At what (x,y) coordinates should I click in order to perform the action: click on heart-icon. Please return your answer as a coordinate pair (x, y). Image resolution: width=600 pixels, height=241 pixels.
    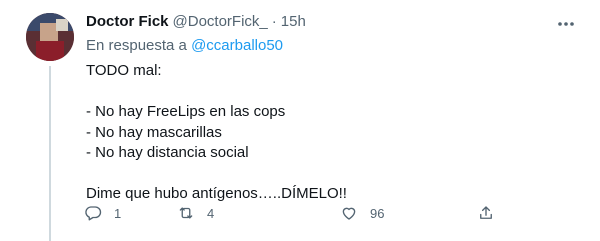
    Looking at the image, I should click on (349, 213).